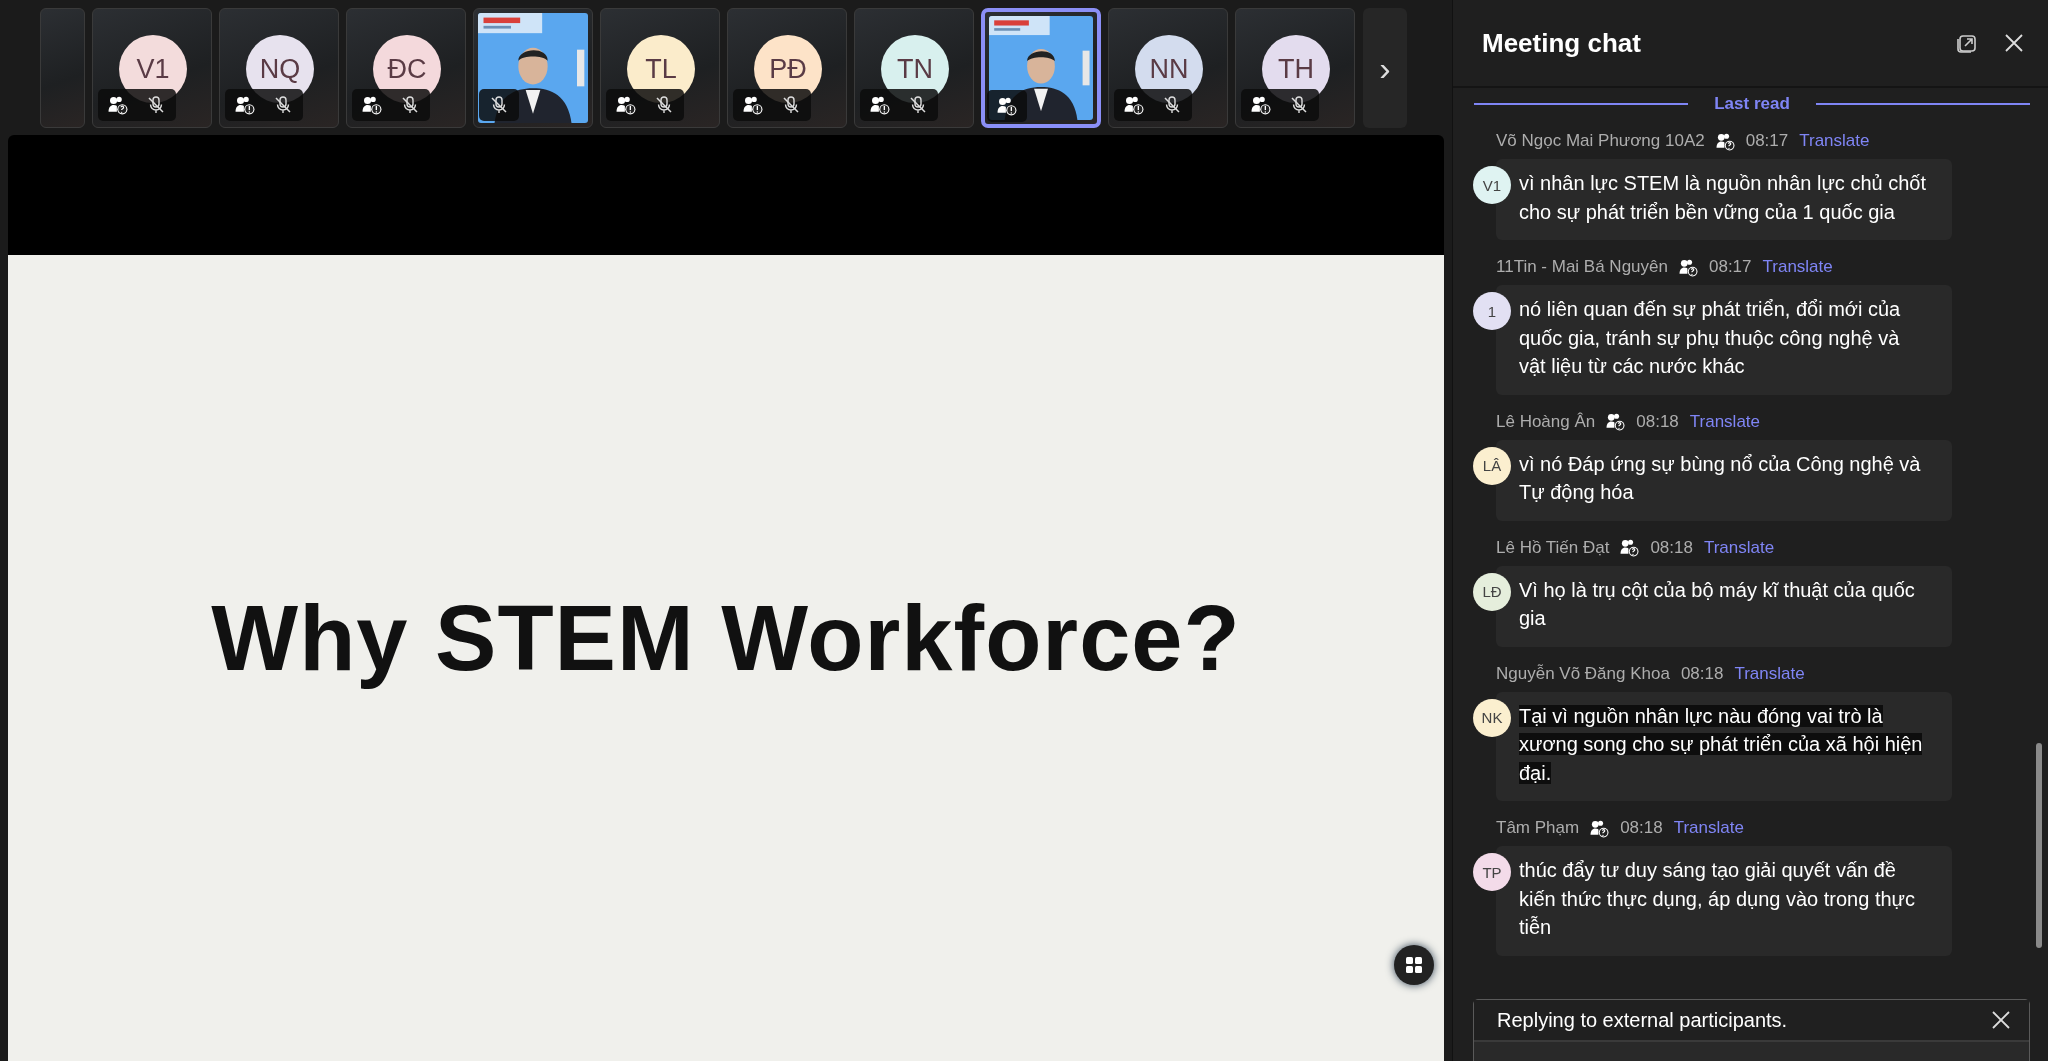 The image size is (2048, 1061). Describe the element at coordinates (1168, 68) in the screenshot. I see `participant-tile: NN` at that location.